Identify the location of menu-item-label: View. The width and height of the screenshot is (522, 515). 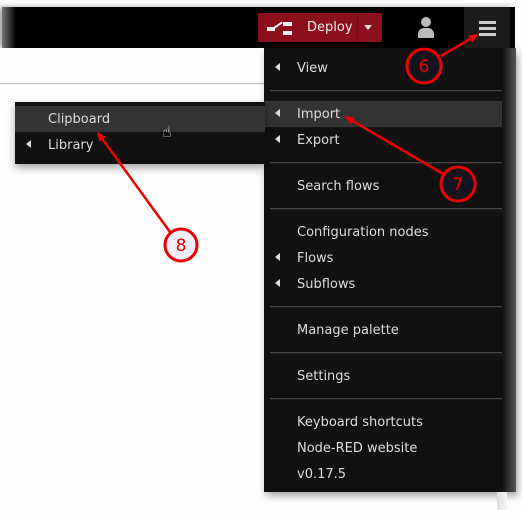
(312, 68).